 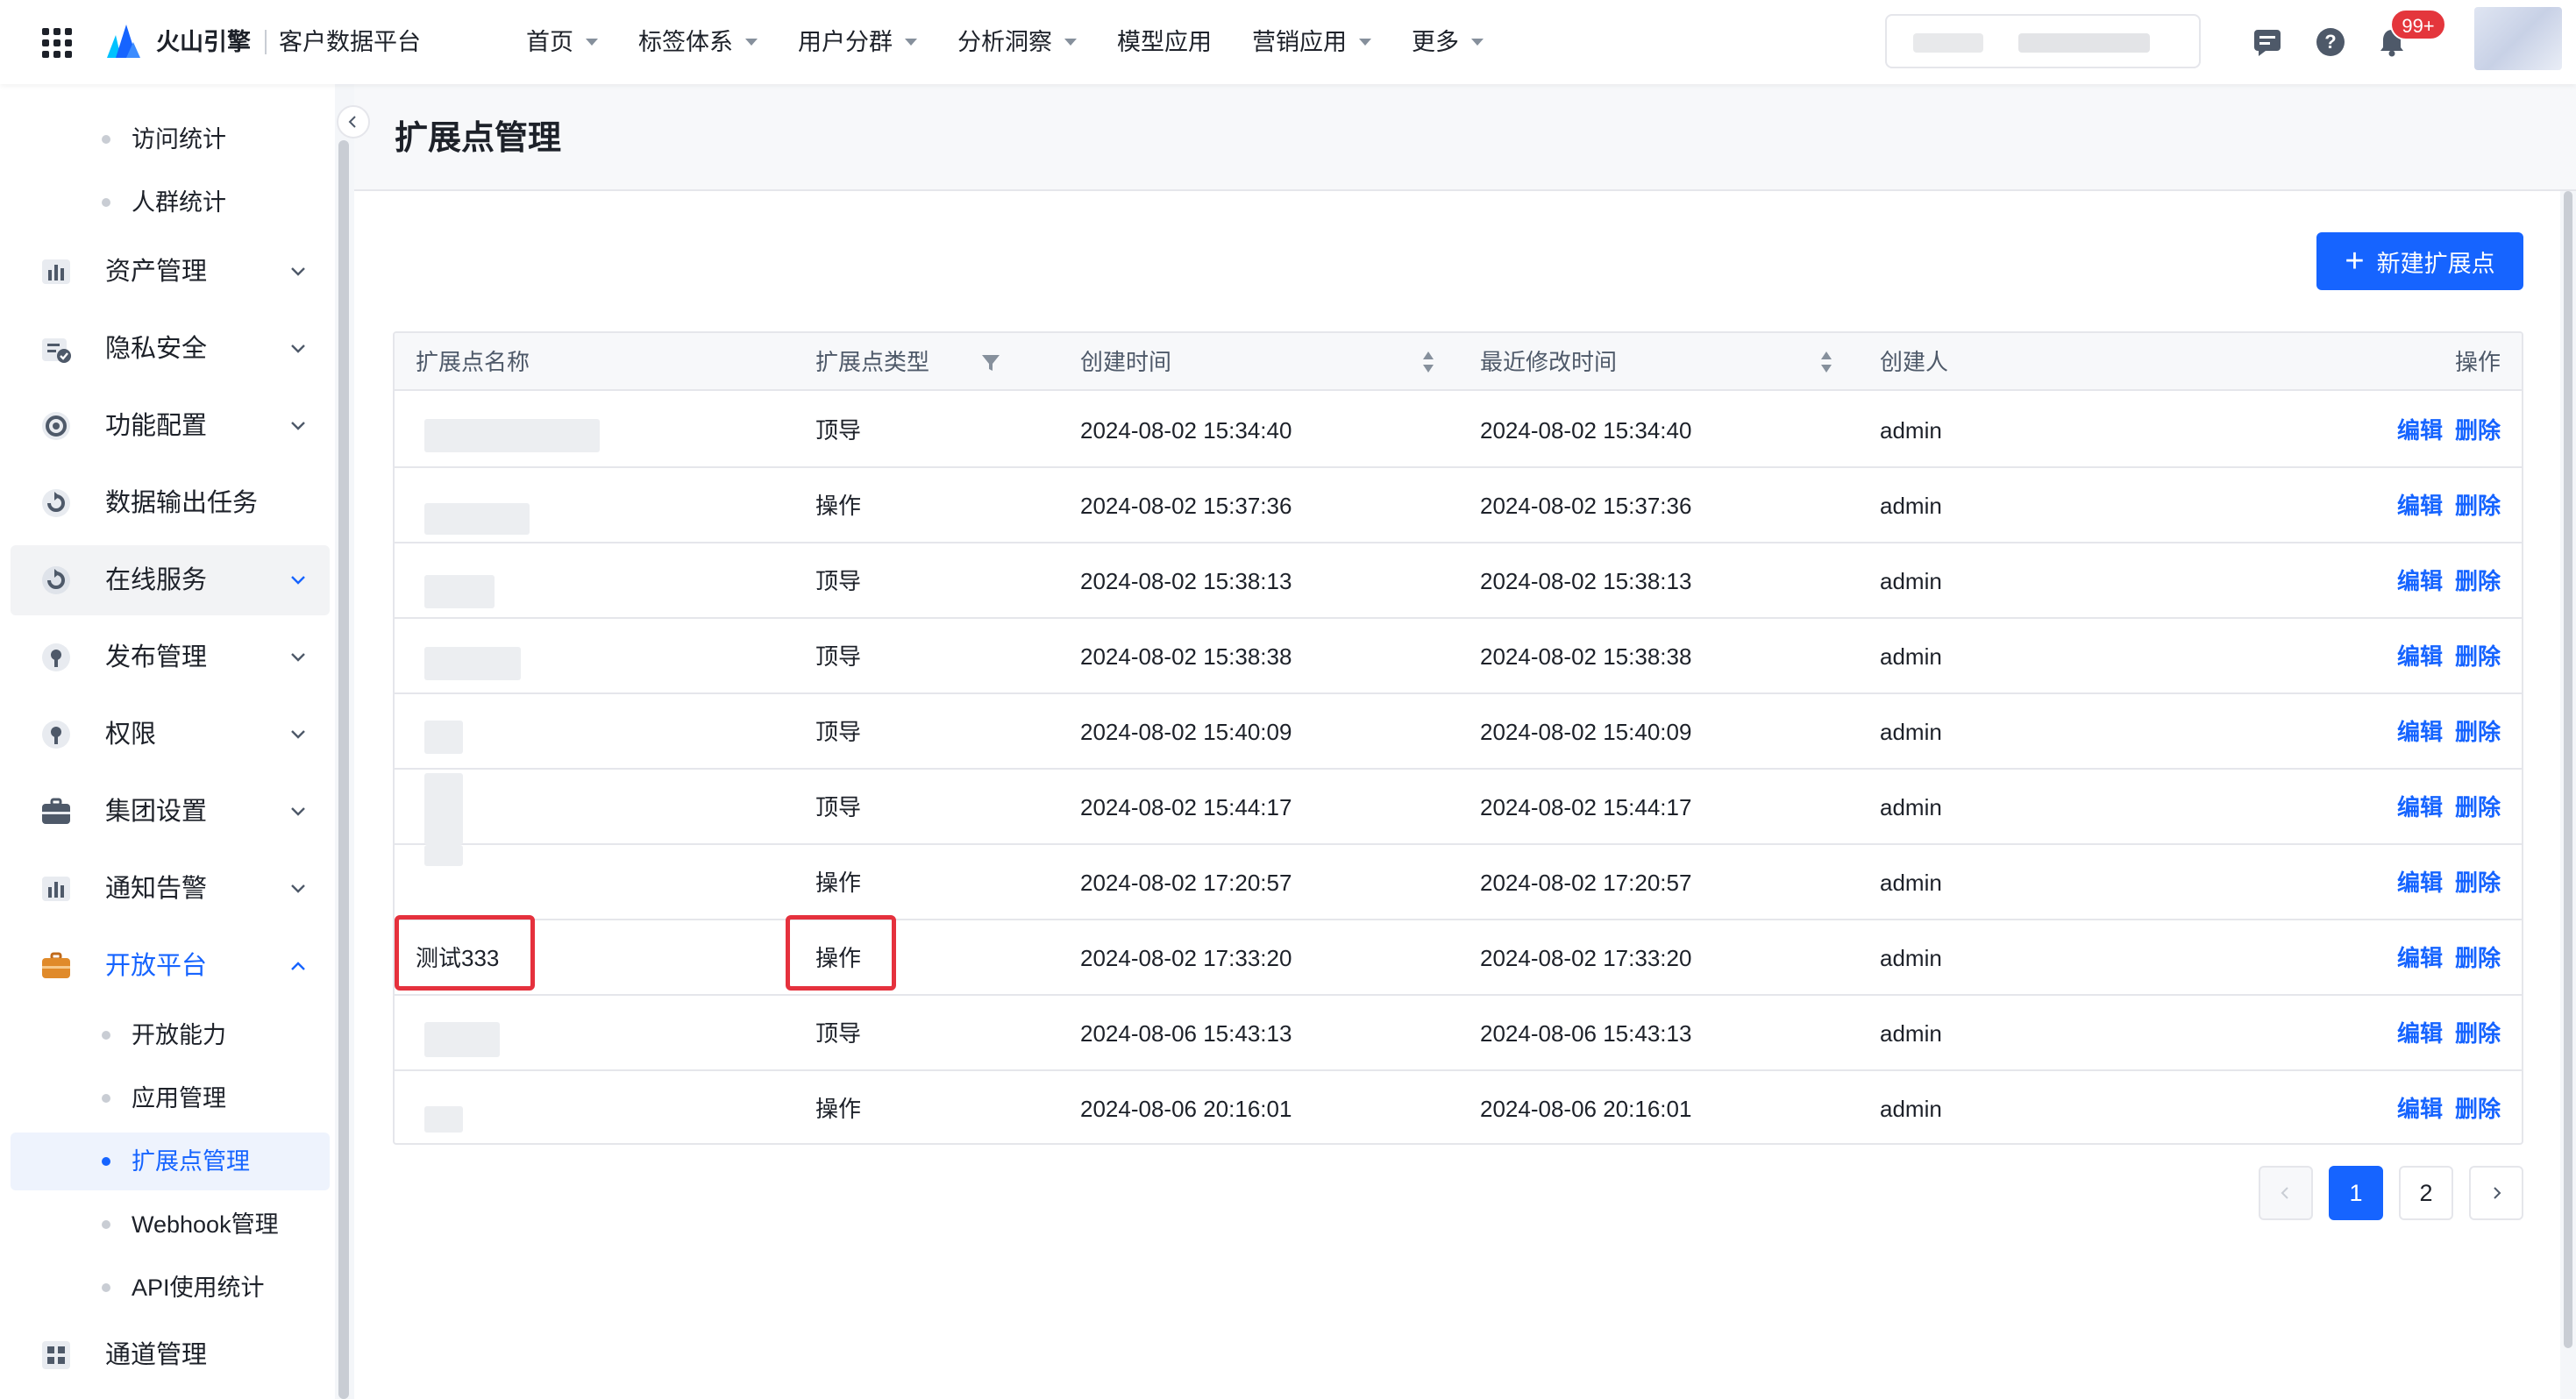 I want to click on cell-type: 操作, so click(x=838, y=958).